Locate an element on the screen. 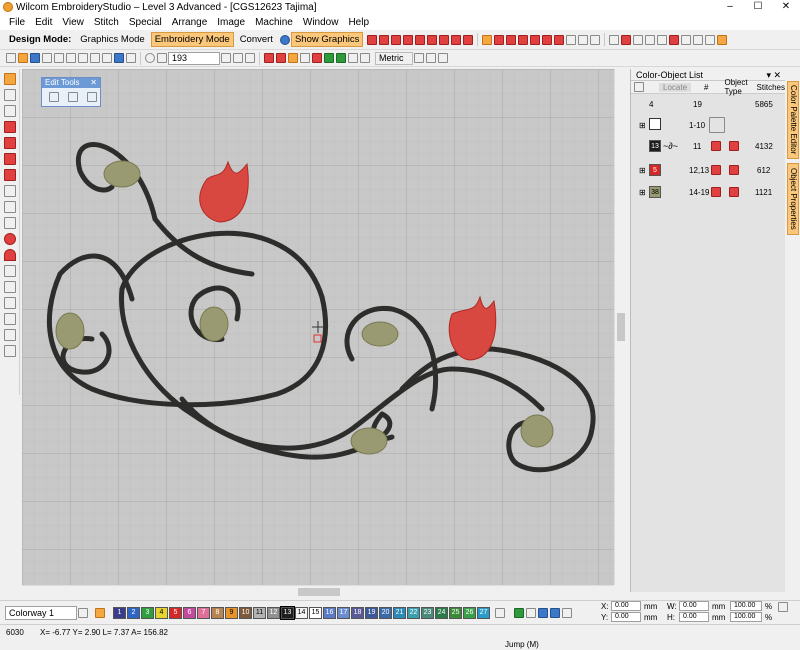  triple-run-icon is located at coordinates (420, 39).